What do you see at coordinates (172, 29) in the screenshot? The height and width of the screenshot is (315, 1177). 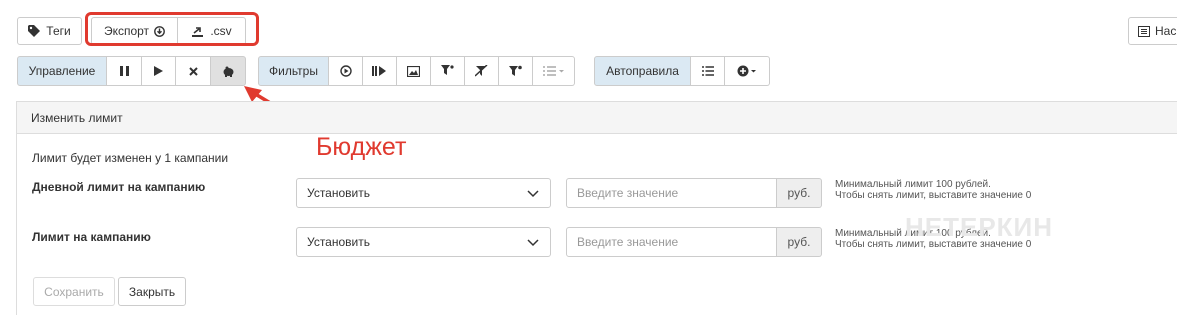 I see `export-highlight-box` at bounding box center [172, 29].